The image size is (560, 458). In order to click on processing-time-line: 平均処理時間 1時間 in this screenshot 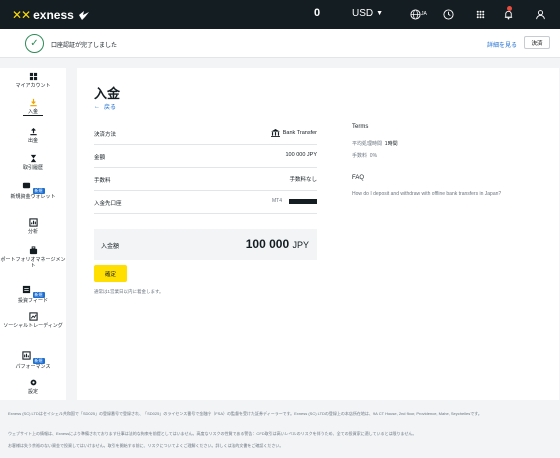, I will do `click(375, 143)`.